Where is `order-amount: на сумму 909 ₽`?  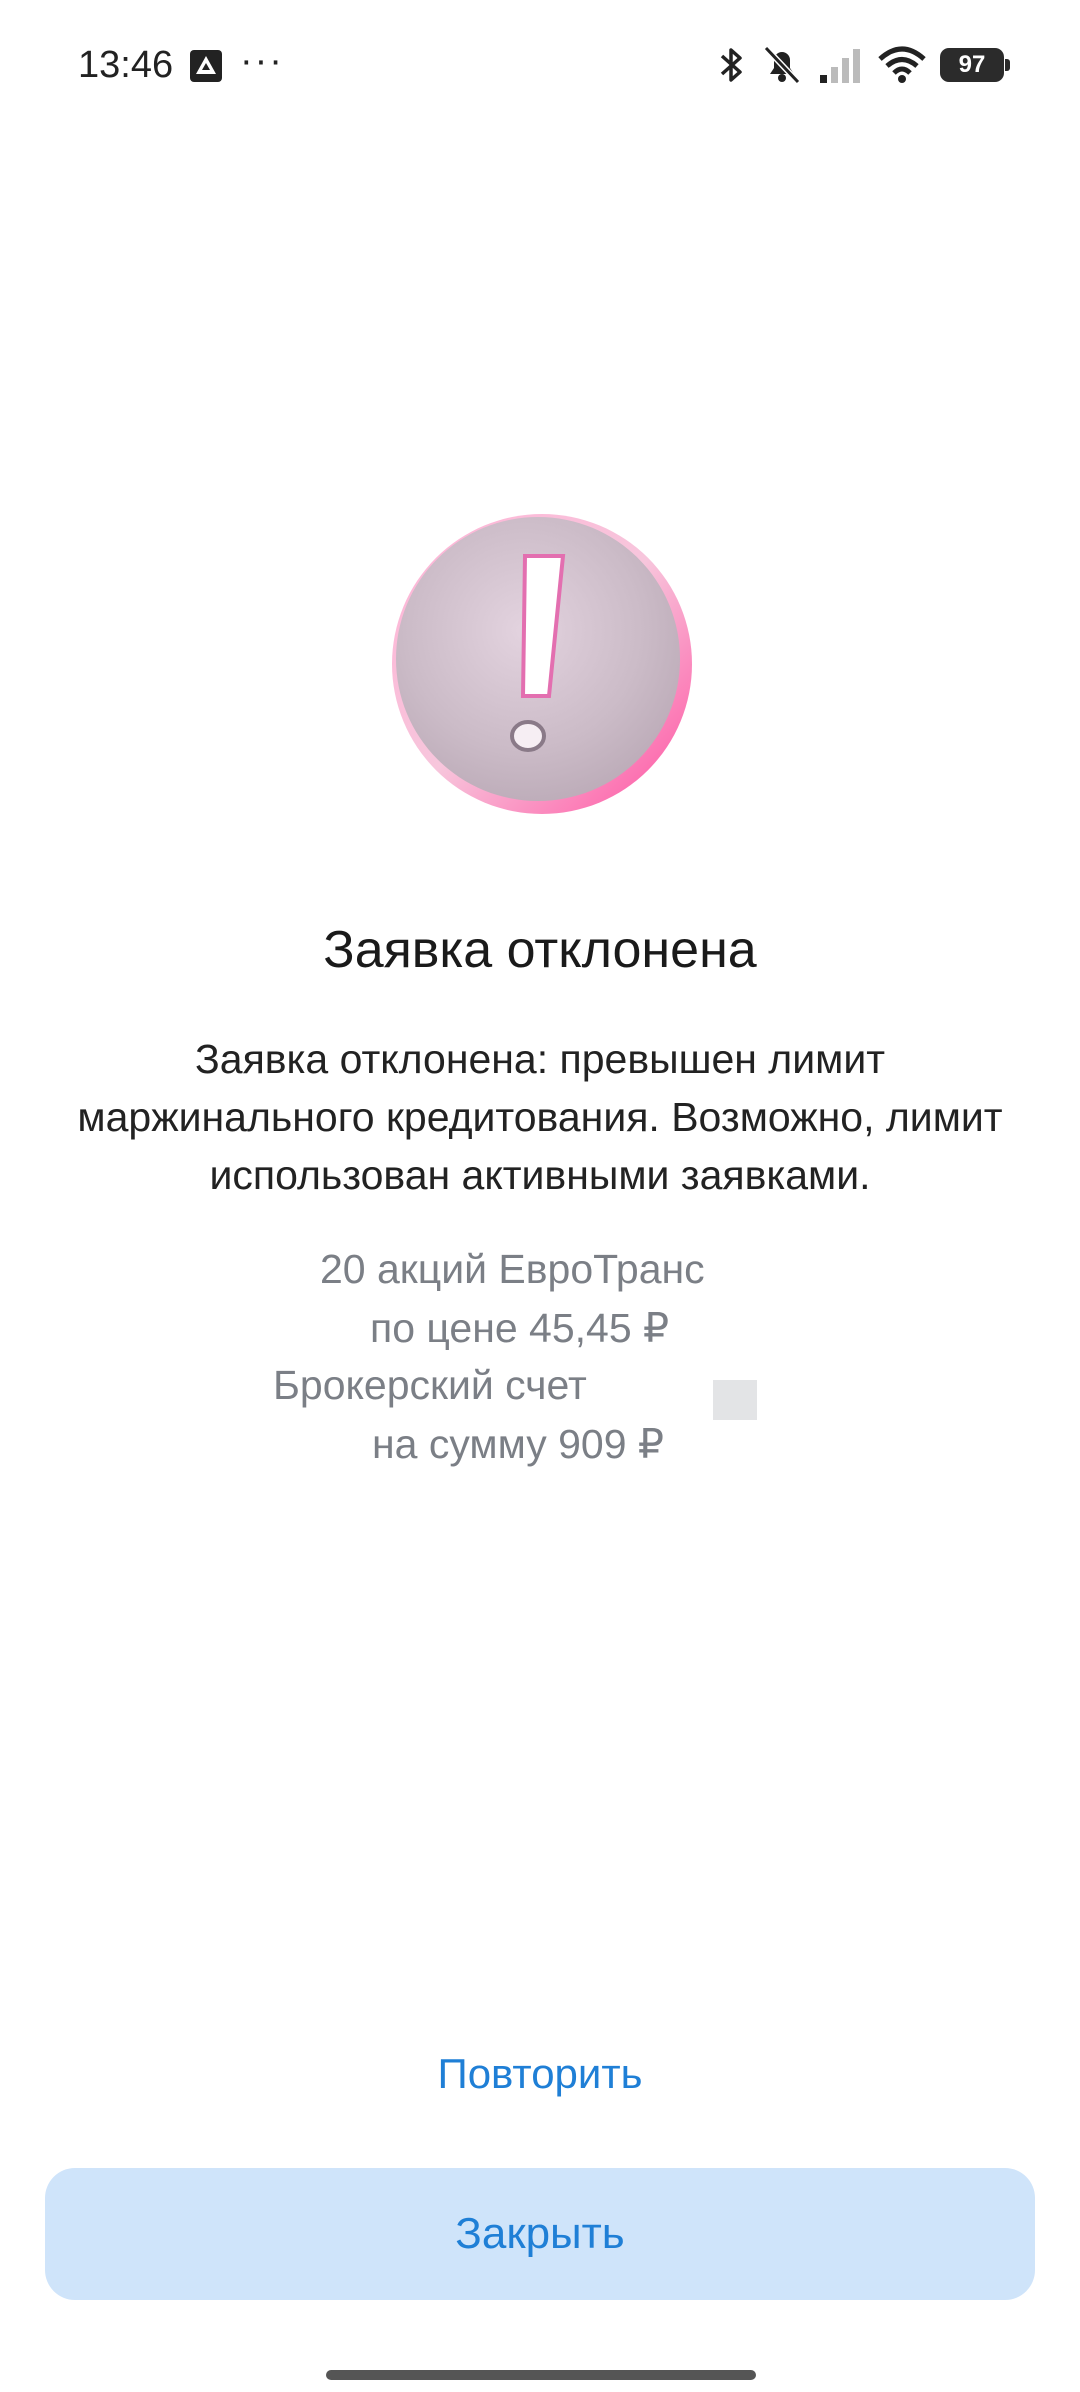 order-amount: на сумму 909 ₽ is located at coordinates (518, 1444).